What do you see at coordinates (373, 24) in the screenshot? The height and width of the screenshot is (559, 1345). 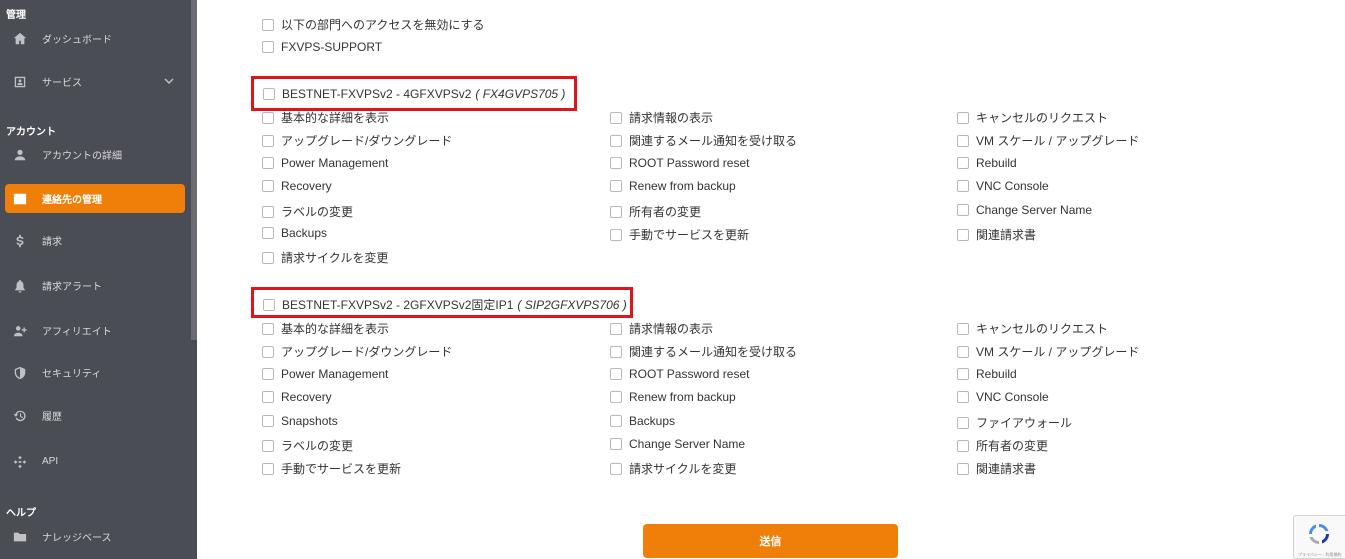 I see `disable-department-access-checkbox: 以下の部門へのアクセスを無効にする` at bounding box center [373, 24].